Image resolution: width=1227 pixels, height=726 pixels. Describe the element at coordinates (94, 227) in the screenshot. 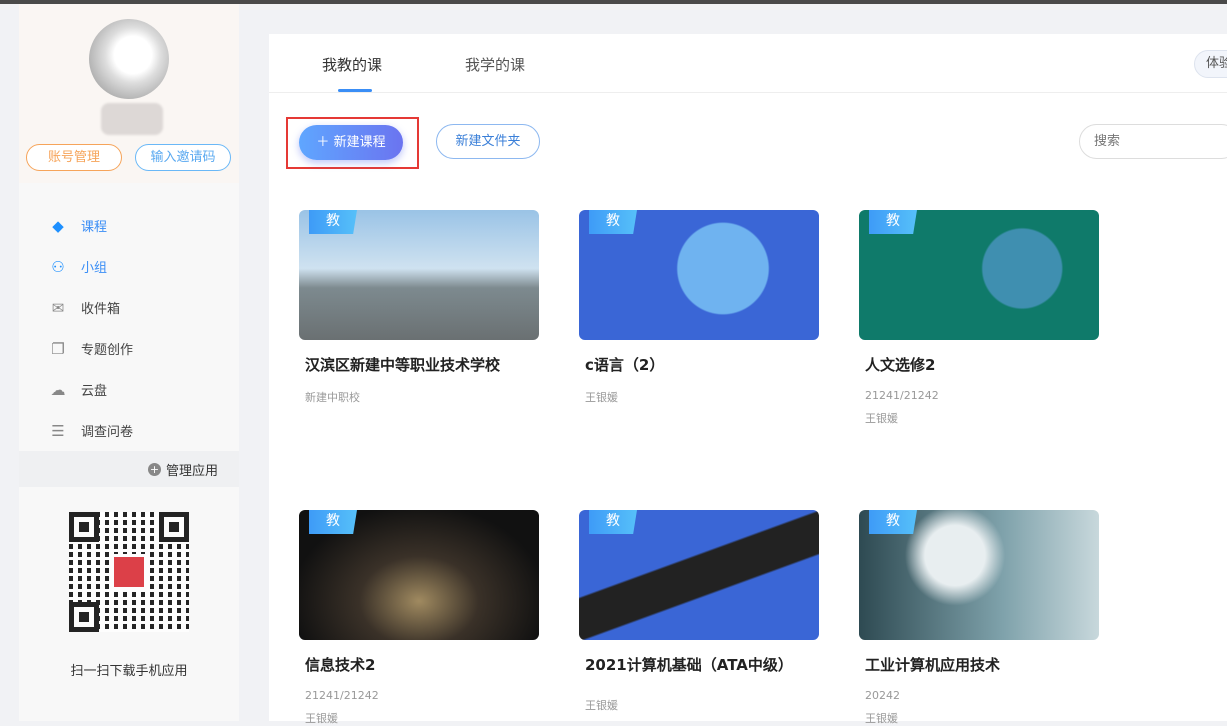

I see `sidebar-item-label: 课程` at that location.